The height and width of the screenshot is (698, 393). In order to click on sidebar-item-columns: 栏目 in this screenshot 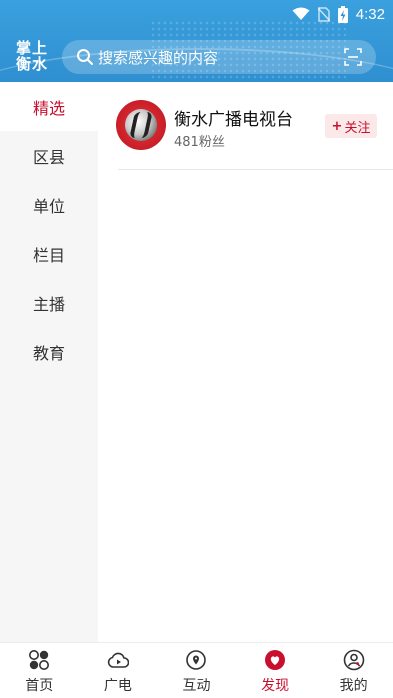, I will do `click(49, 253)`.